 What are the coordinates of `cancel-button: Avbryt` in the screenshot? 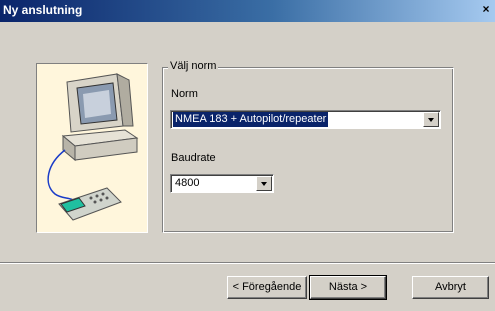 It's located at (450, 287).